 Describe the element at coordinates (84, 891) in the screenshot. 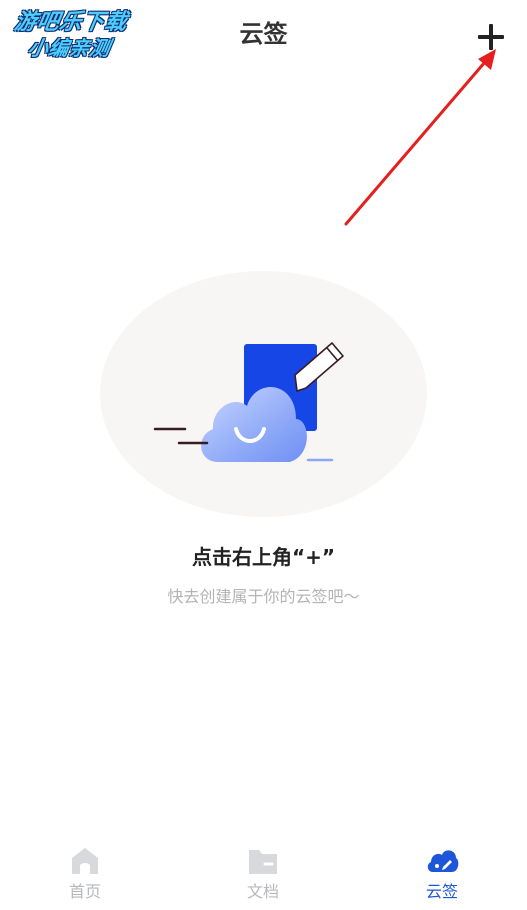

I see `nav-label-home: 首页` at that location.